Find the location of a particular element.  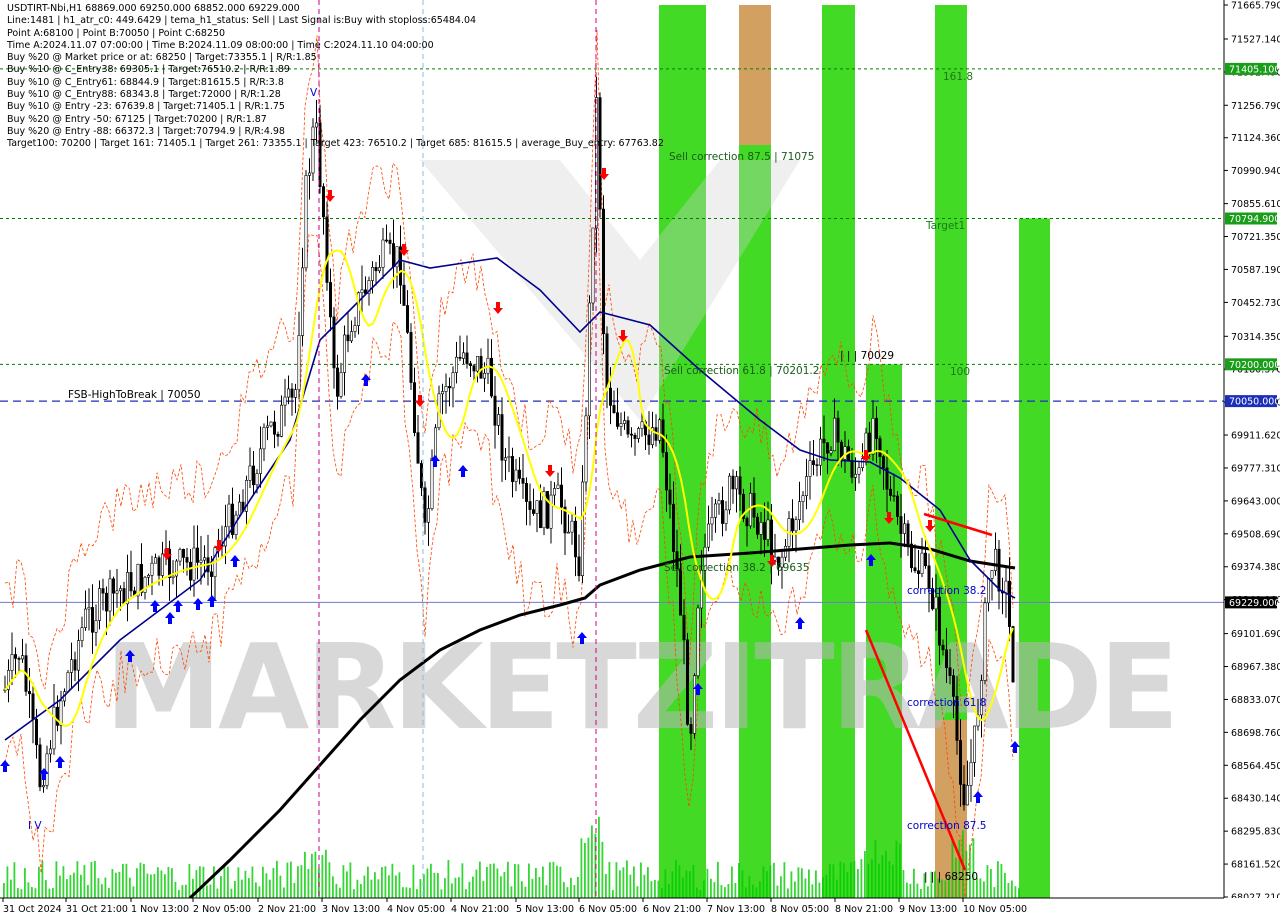

green-band is located at coordinates (1034, 558).